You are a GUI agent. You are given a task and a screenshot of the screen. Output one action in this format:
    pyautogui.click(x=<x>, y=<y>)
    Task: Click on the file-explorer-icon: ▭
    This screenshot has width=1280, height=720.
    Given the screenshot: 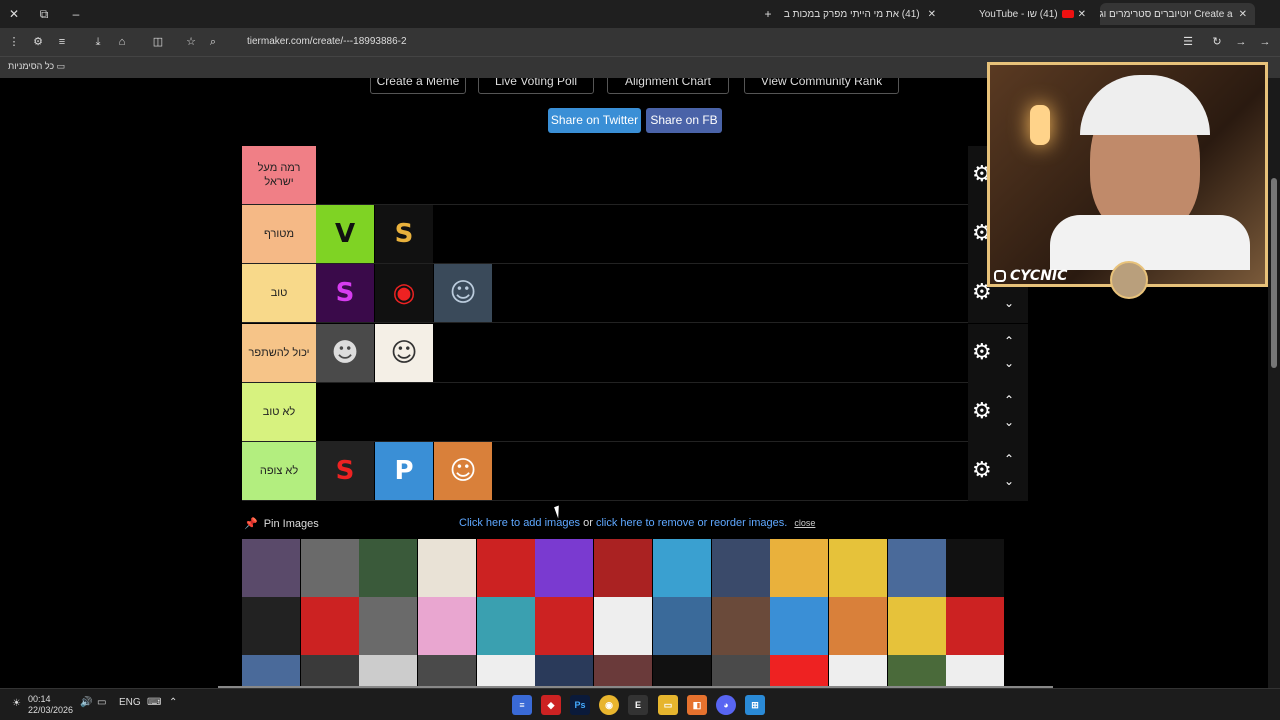 What is the action you would take?
    pyautogui.click(x=668, y=705)
    